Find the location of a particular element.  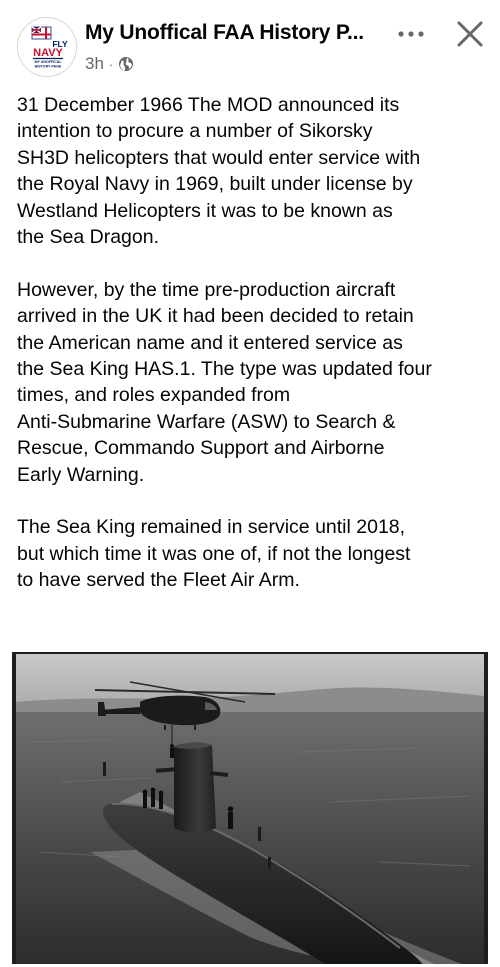

logo-text-subtitle-1: MY UNOFFICAL is located at coordinates (48, 62).